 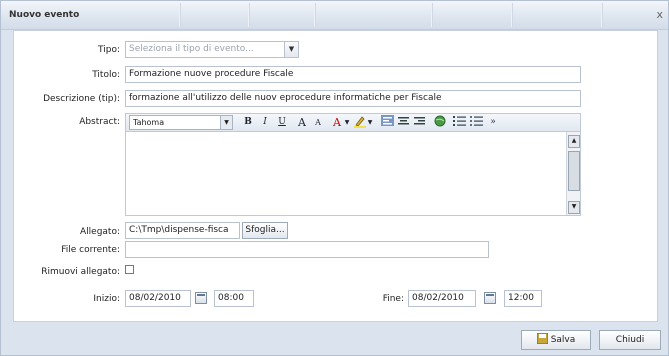 What do you see at coordinates (100, 232) in the screenshot?
I see `allegato-label: Allegato:` at bounding box center [100, 232].